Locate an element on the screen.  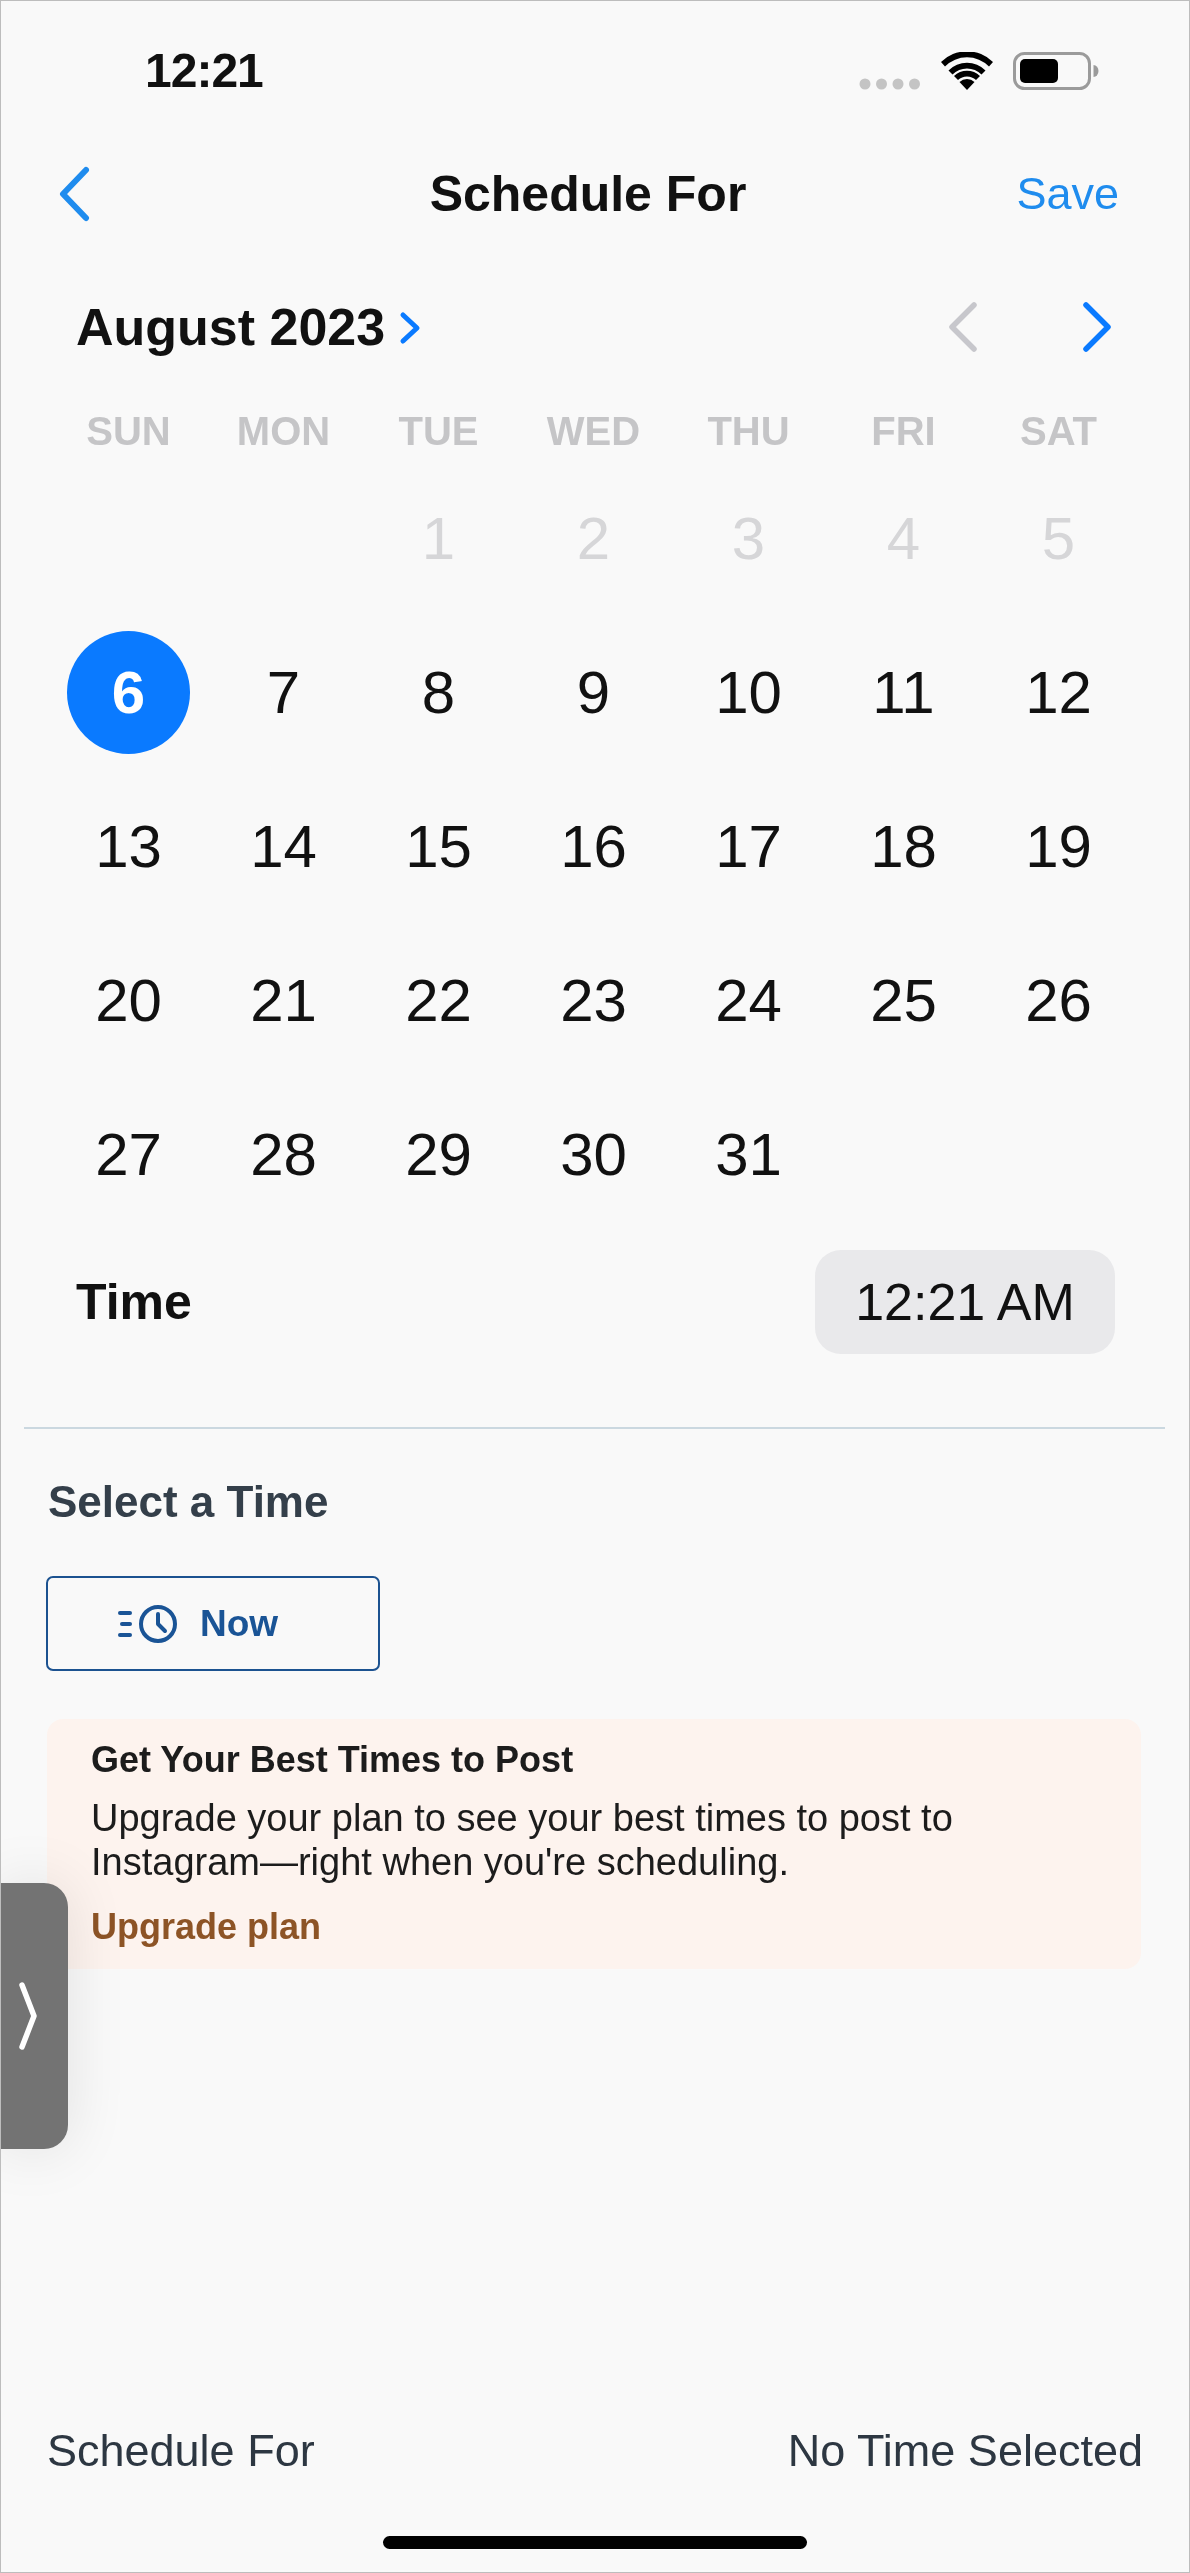
calendar-day: 13 is located at coordinates (128, 846).